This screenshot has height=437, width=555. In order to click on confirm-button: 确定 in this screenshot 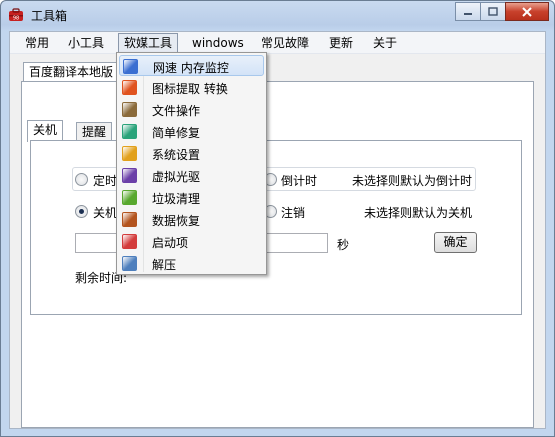, I will do `click(455, 242)`.